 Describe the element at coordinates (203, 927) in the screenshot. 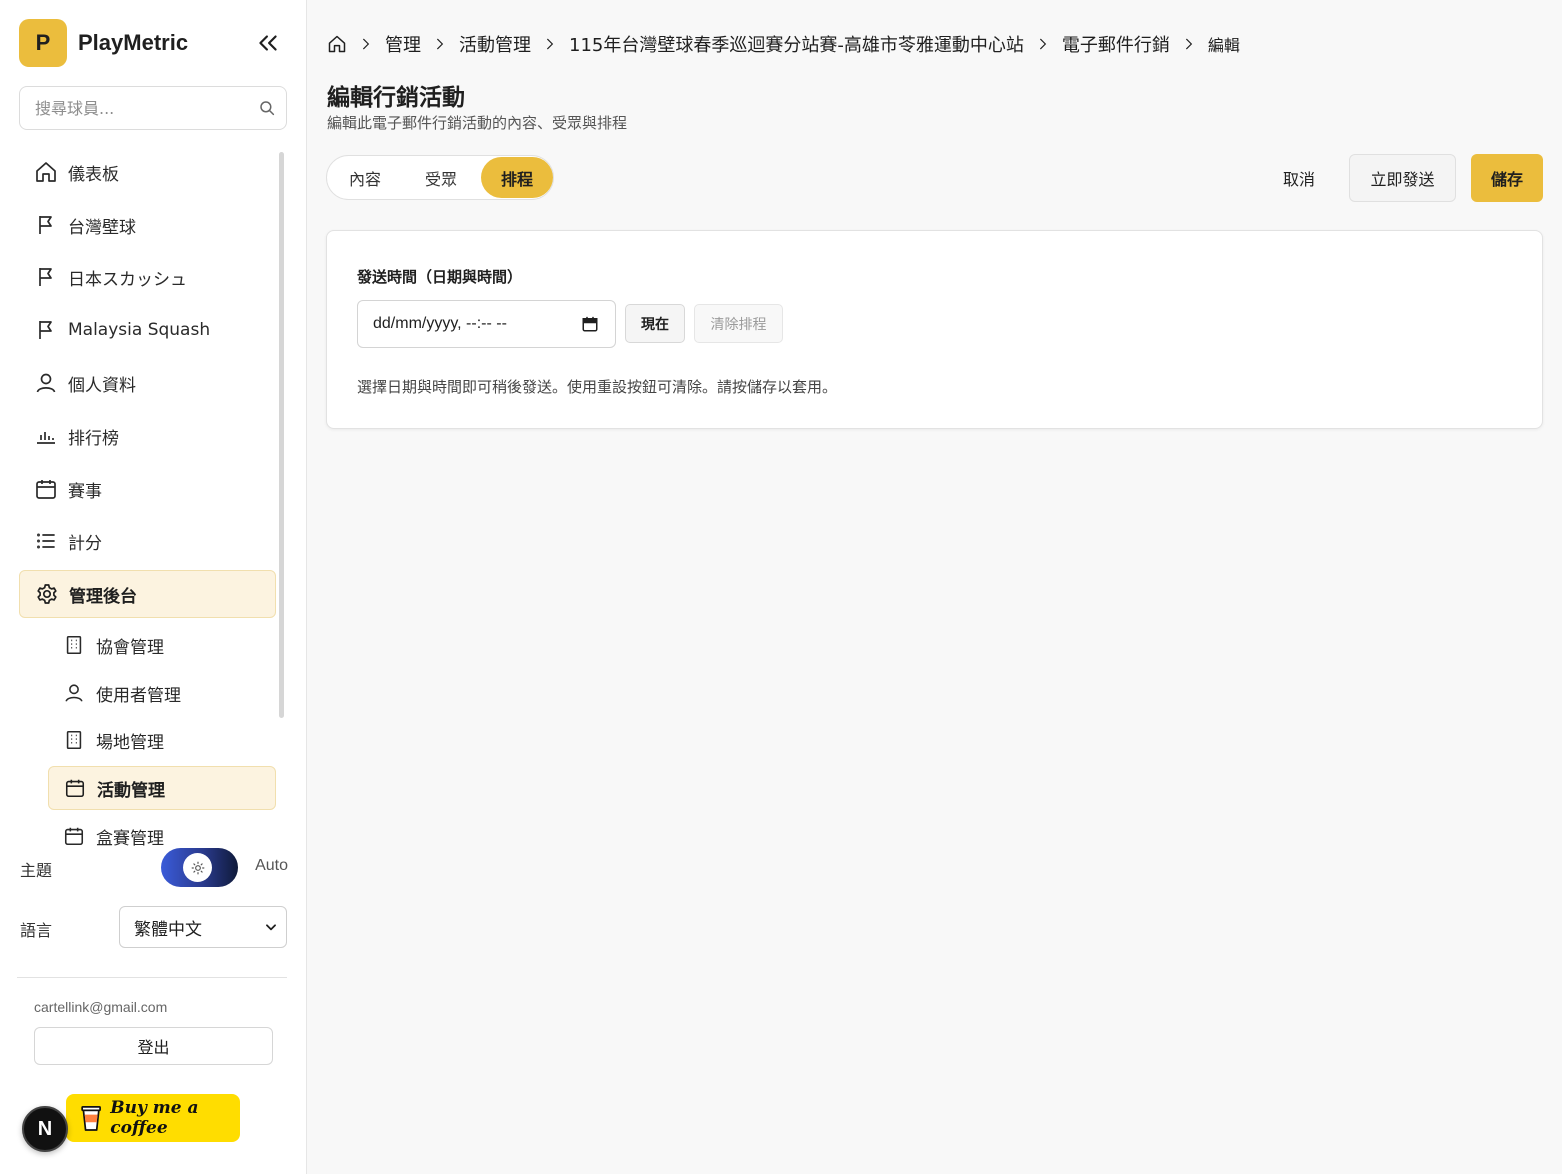

I see `language-select: 繁體中文` at that location.